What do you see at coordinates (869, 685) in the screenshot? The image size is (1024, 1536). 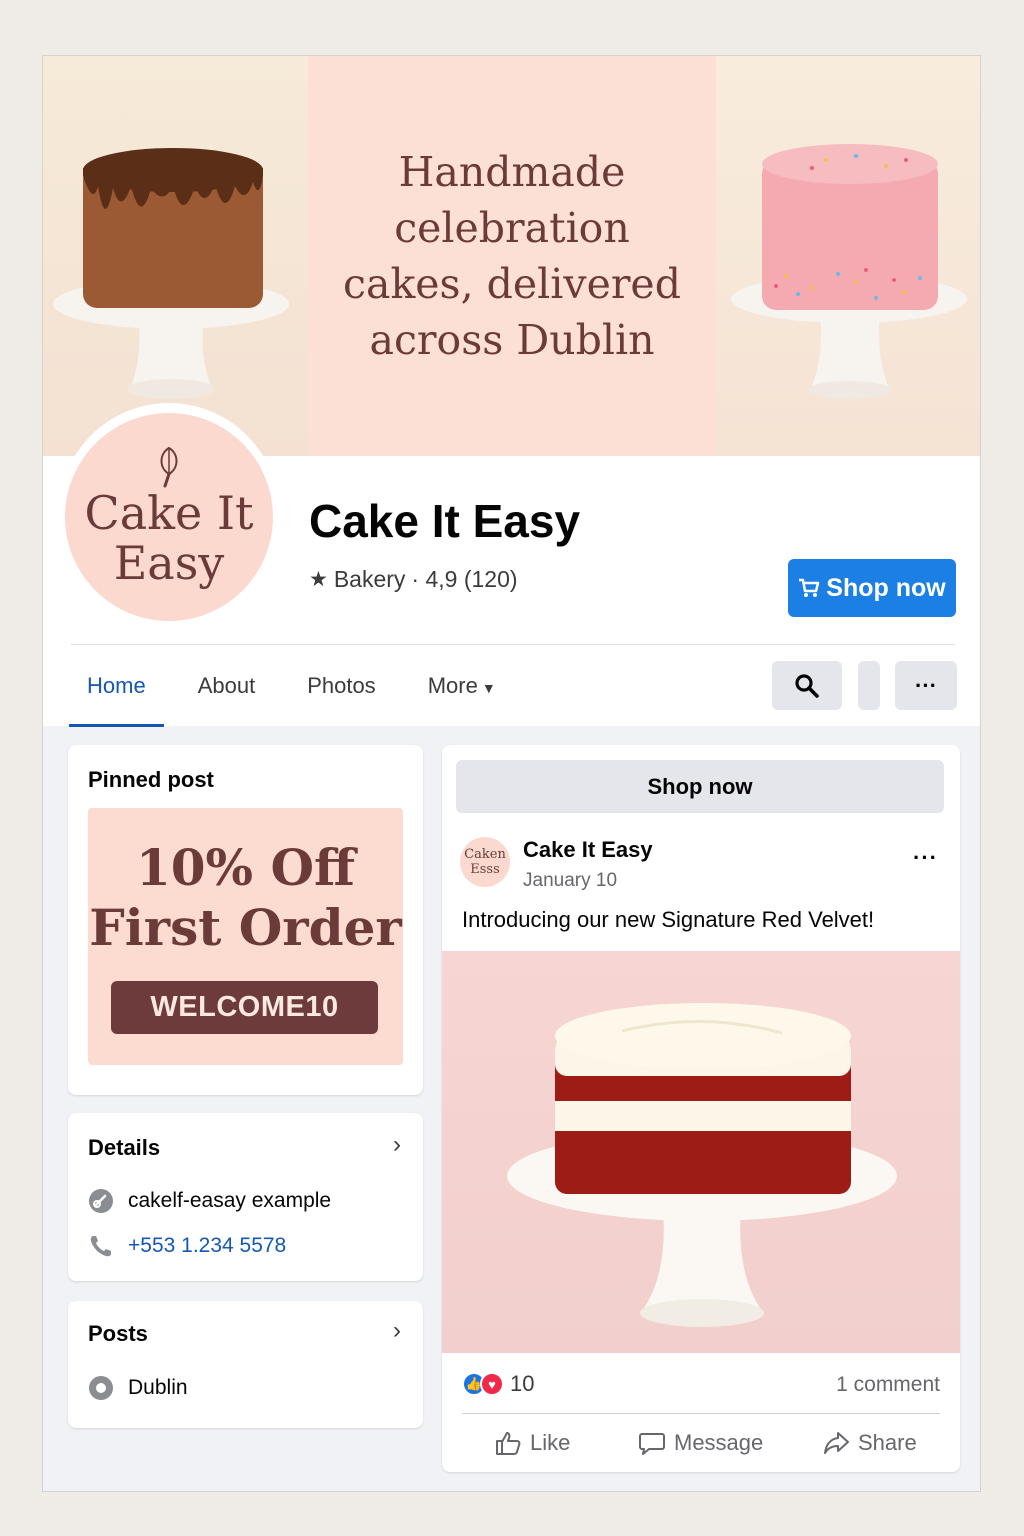 I see `tab-spacer-button` at bounding box center [869, 685].